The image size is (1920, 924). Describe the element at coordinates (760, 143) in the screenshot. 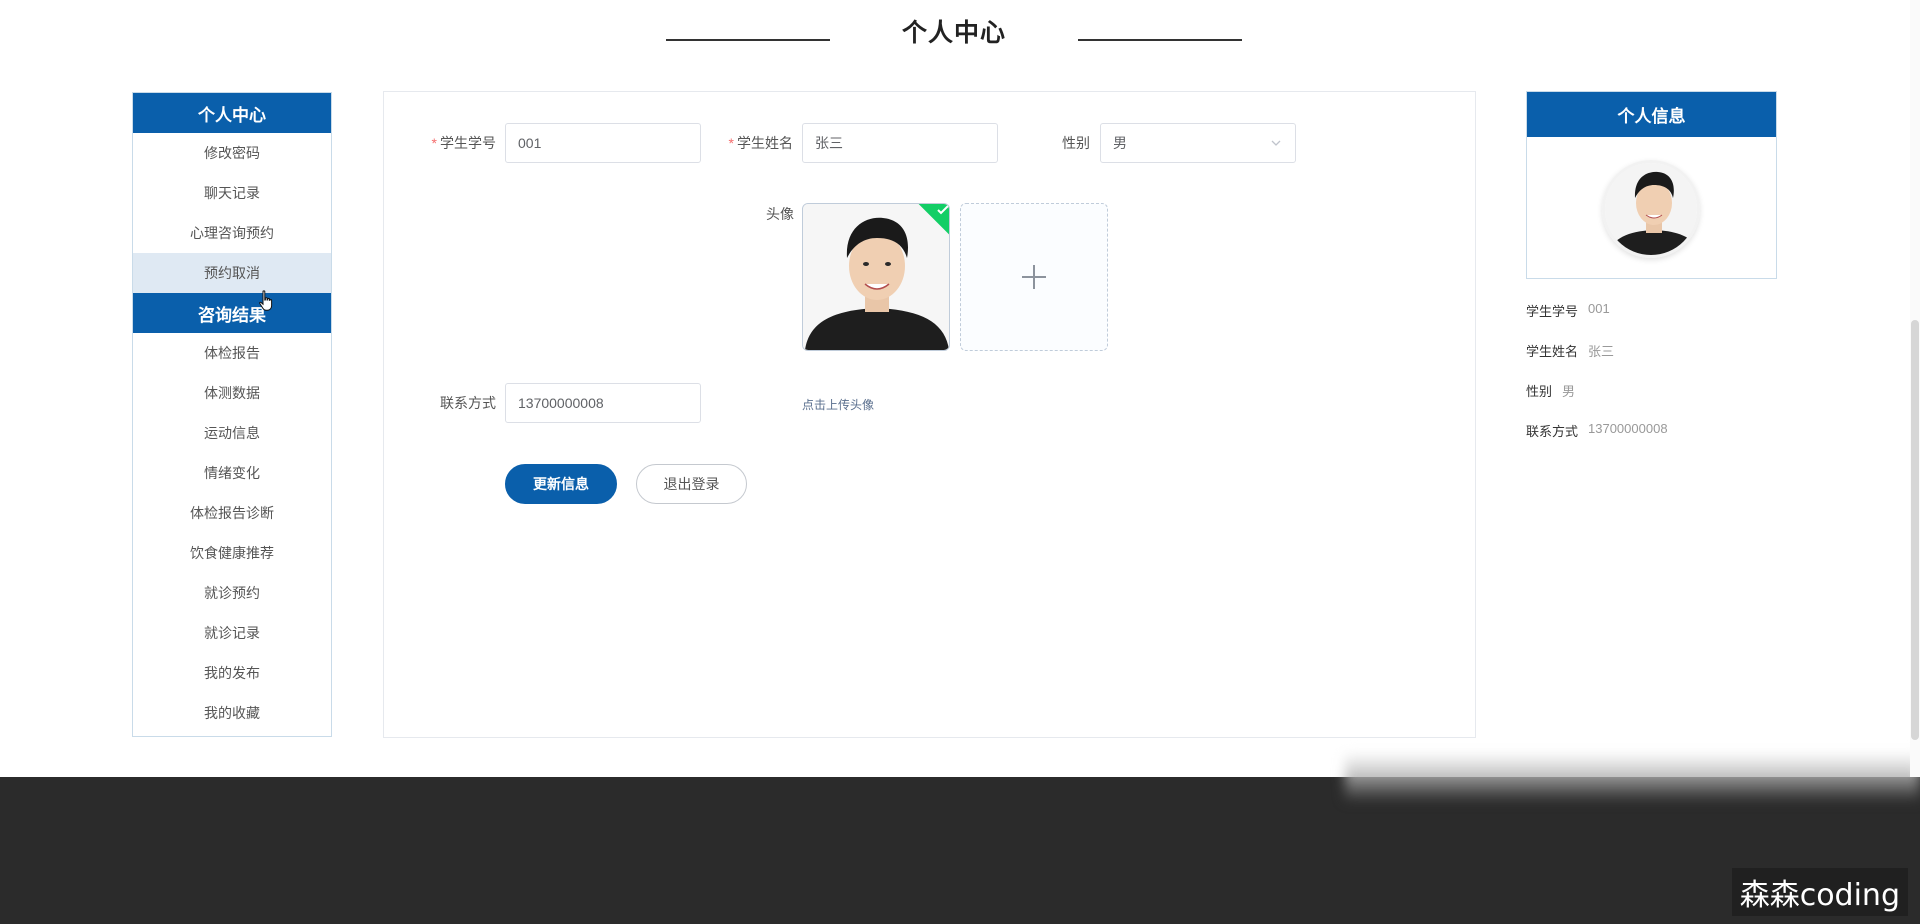

I see `student-name-label: * 学生姓名` at that location.